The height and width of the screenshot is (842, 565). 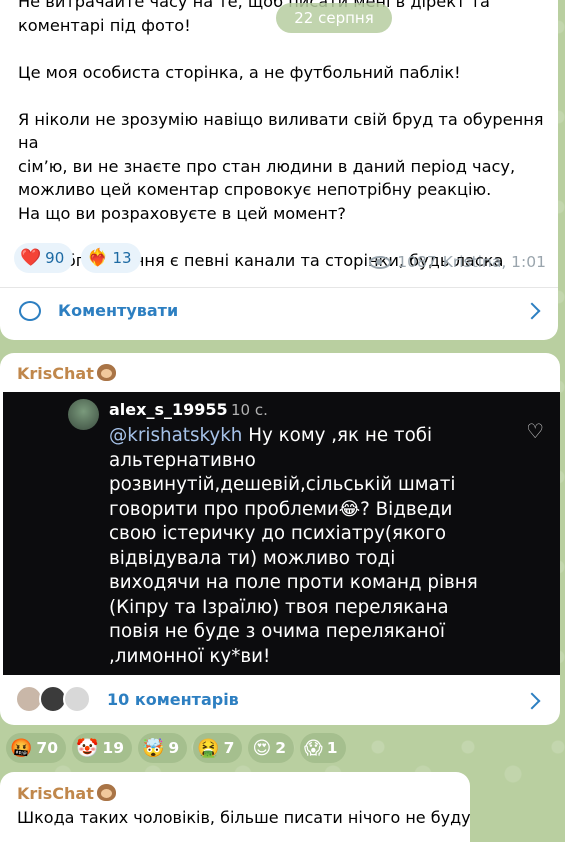 I want to click on comment-time: 10 с., so click(x=249, y=410).